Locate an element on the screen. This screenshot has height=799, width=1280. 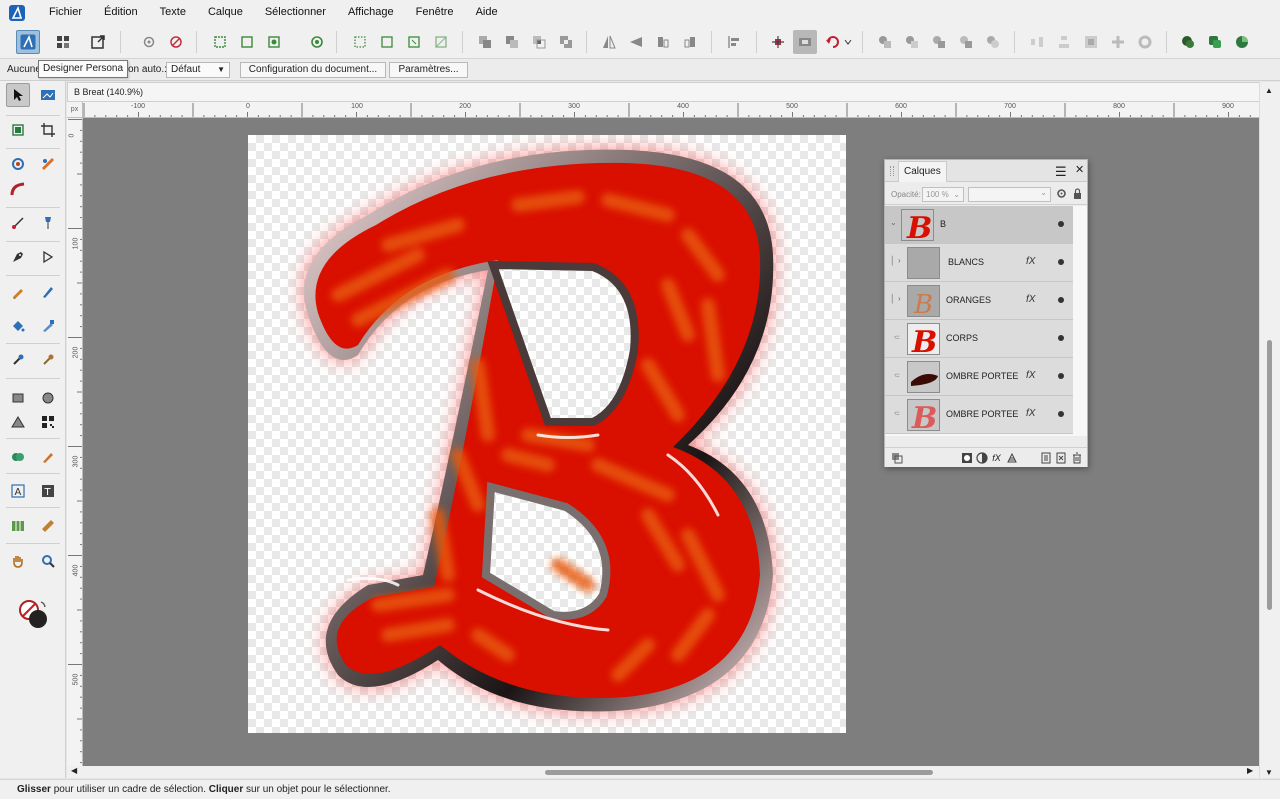
paint-brush-icon is located at coordinates (48, 292).